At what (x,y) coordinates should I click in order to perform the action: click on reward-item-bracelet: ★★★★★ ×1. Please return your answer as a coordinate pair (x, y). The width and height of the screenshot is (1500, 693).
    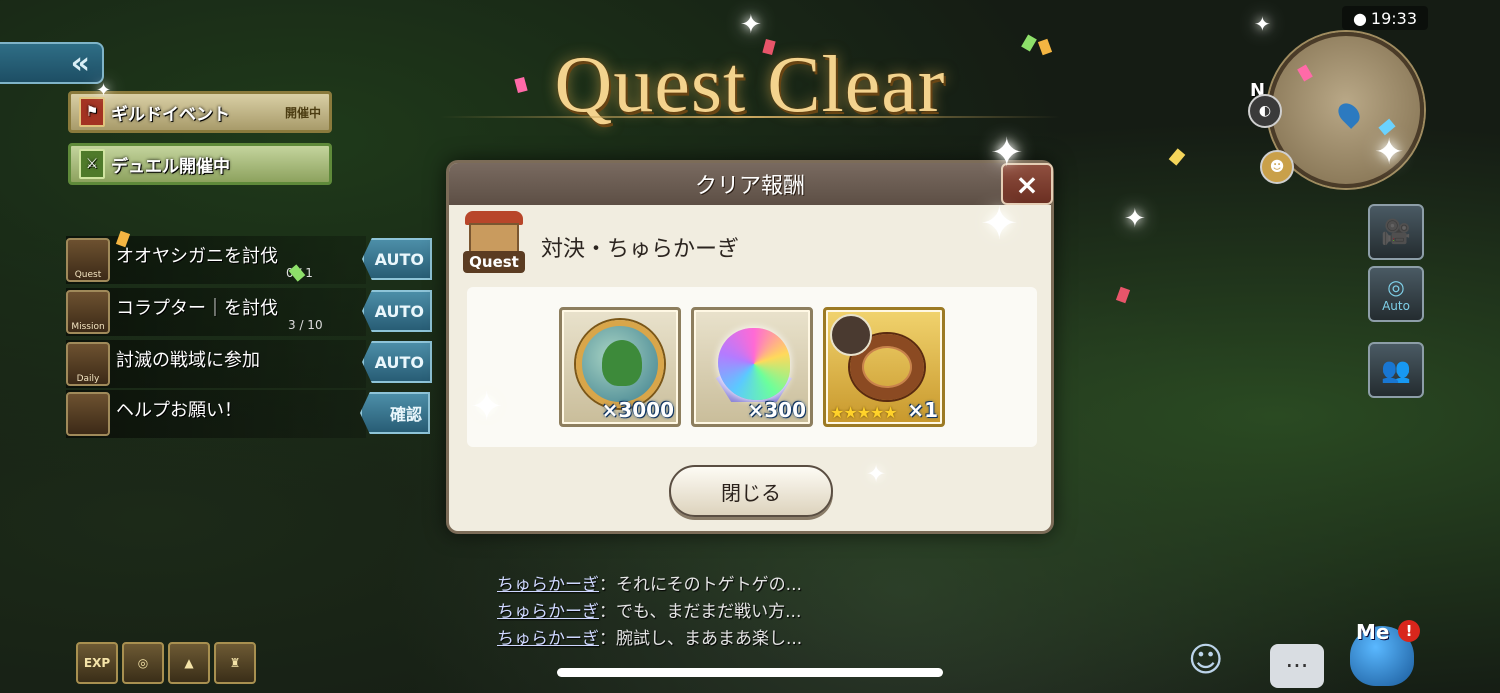
    Looking at the image, I should click on (884, 367).